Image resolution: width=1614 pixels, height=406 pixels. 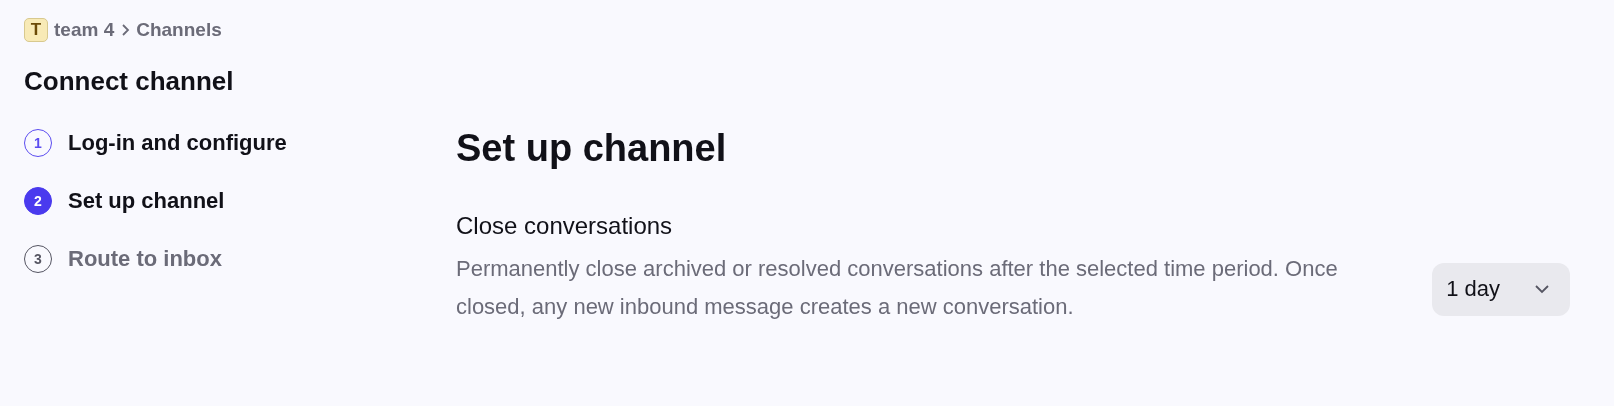 What do you see at coordinates (145, 258) in the screenshot?
I see `step-label: Route to inbox` at bounding box center [145, 258].